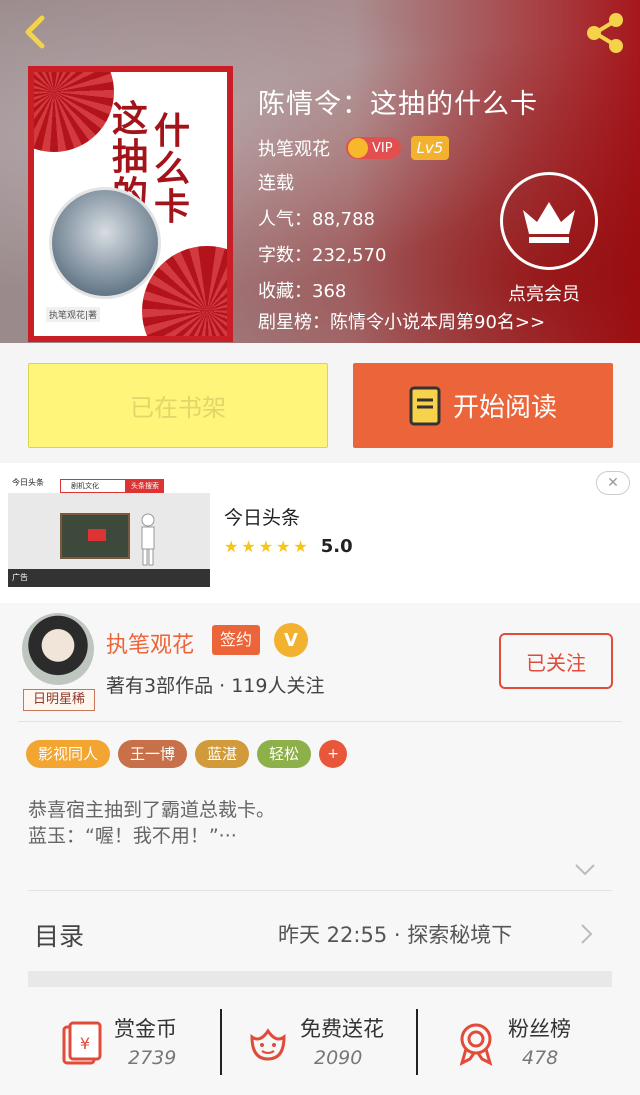 This screenshot has height=1095, width=640. I want to click on rank-link: 剧星榜：陈情令小说本周第90名>>, so click(401, 321).